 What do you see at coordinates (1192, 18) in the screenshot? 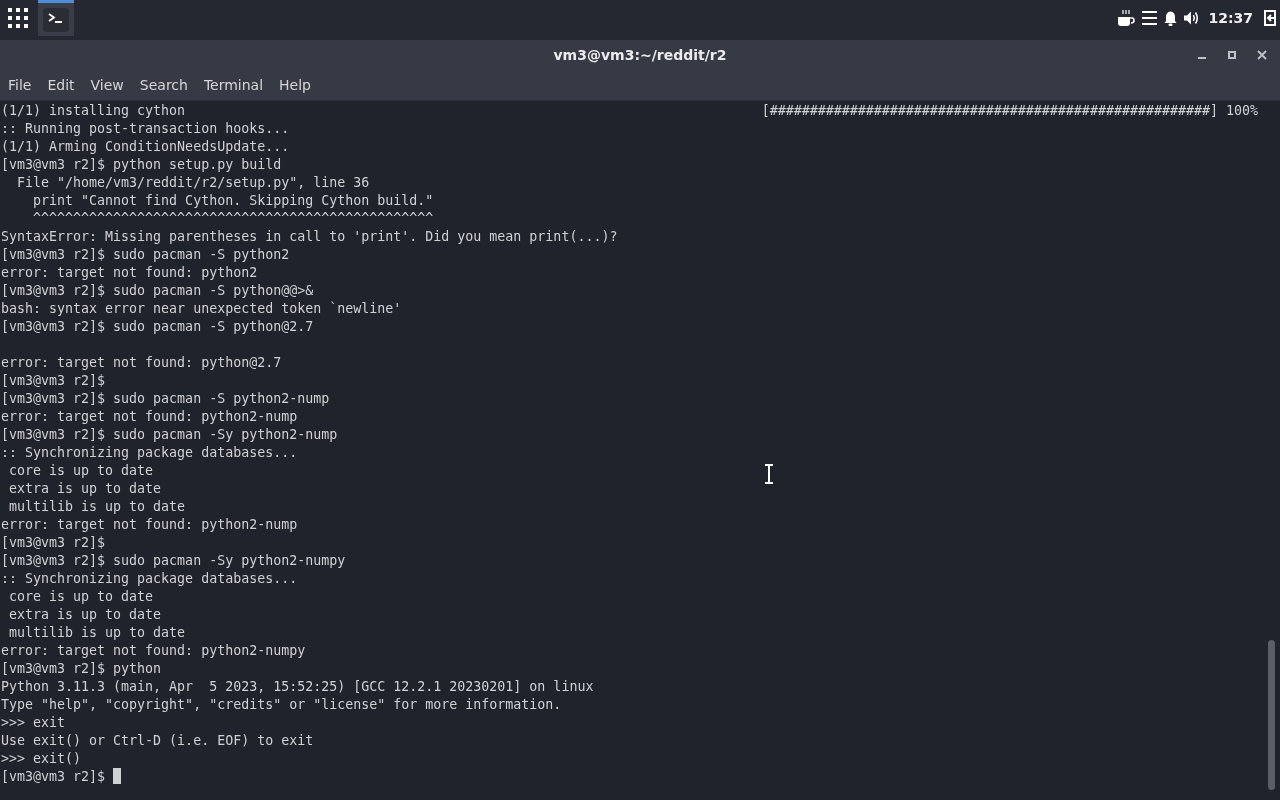
I see `speaker-icon` at bounding box center [1192, 18].